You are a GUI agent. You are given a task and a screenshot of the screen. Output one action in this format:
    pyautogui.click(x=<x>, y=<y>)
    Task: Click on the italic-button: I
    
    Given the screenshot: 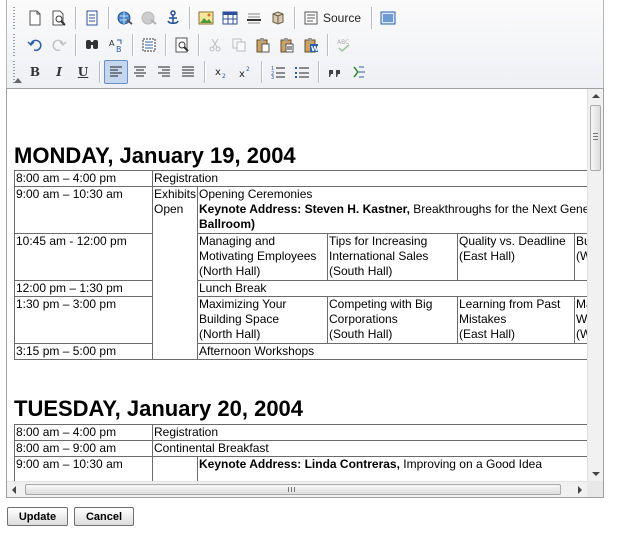 What is the action you would take?
    pyautogui.click(x=59, y=72)
    